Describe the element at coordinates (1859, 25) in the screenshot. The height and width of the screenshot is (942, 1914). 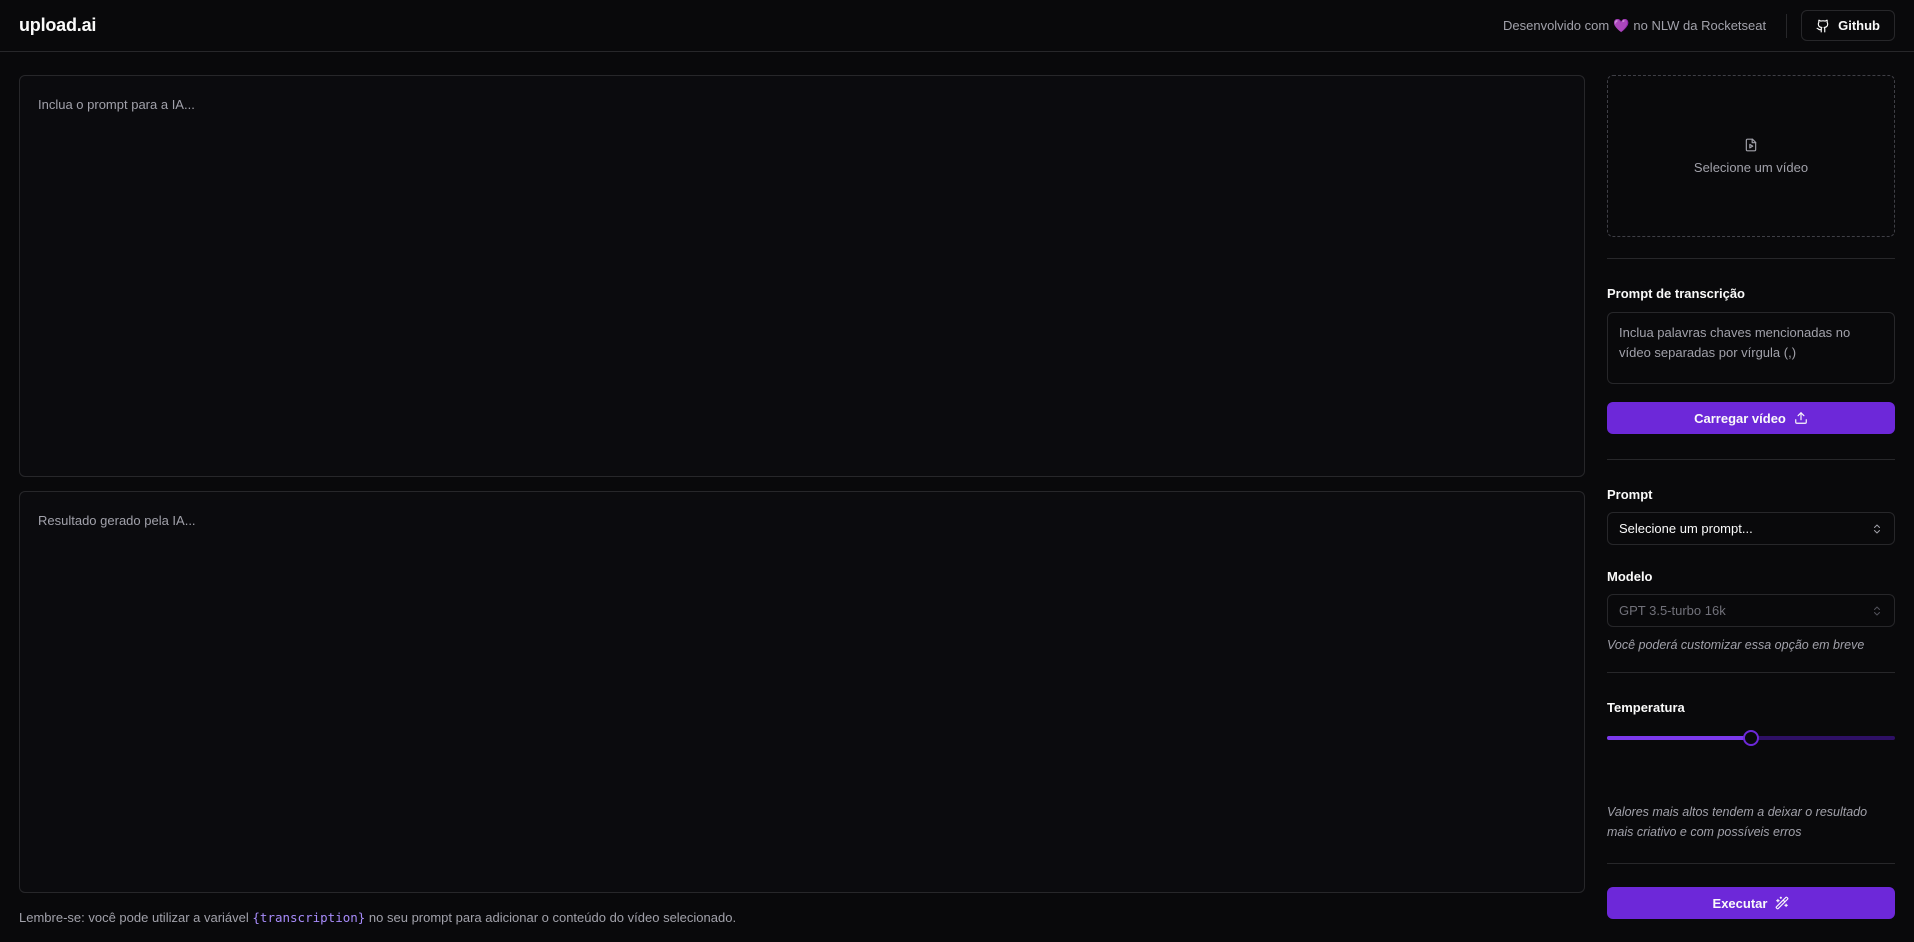
I see `github-label: Github` at that location.